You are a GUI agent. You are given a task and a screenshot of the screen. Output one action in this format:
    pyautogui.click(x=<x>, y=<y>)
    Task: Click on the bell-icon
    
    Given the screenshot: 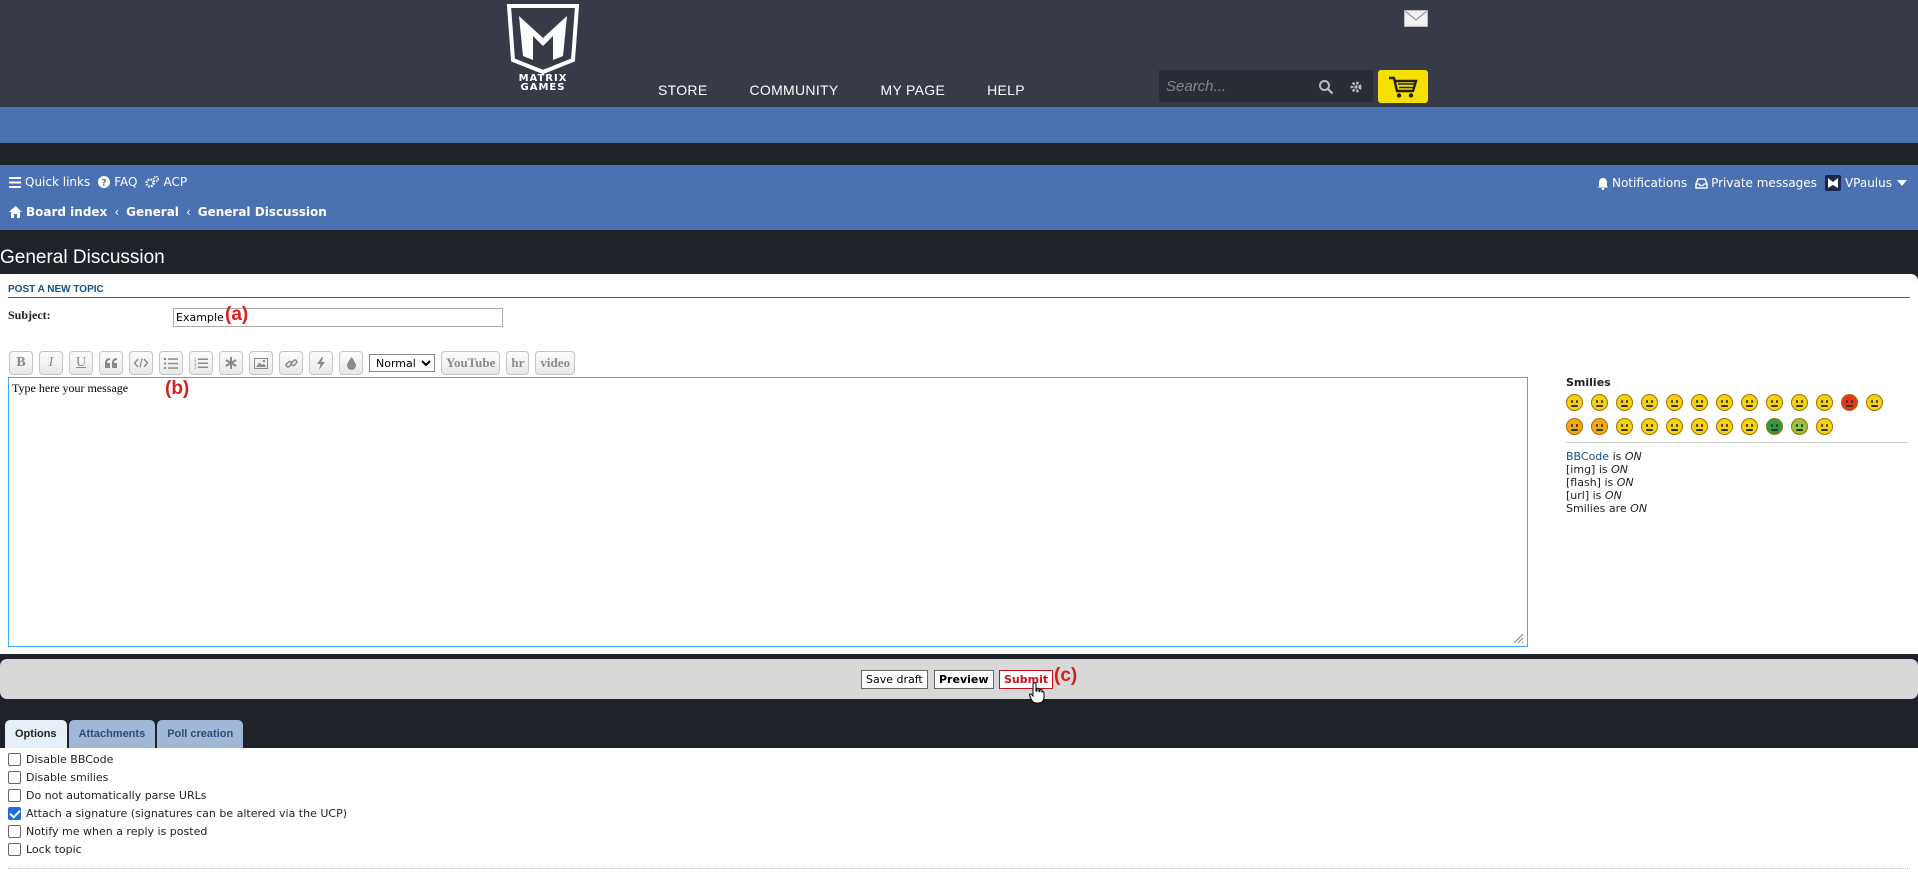 What is the action you would take?
    pyautogui.click(x=1602, y=183)
    